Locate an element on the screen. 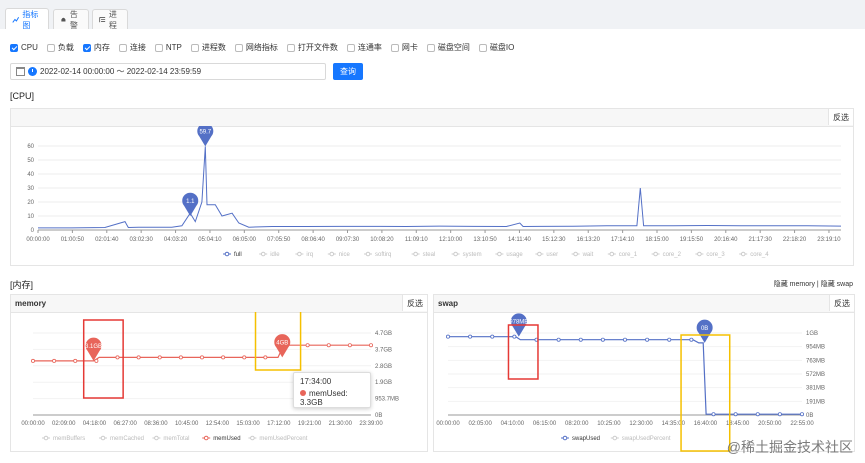 This screenshot has width=865, height=463. x-tick-label: 08:06:40 is located at coordinates (313, 240).